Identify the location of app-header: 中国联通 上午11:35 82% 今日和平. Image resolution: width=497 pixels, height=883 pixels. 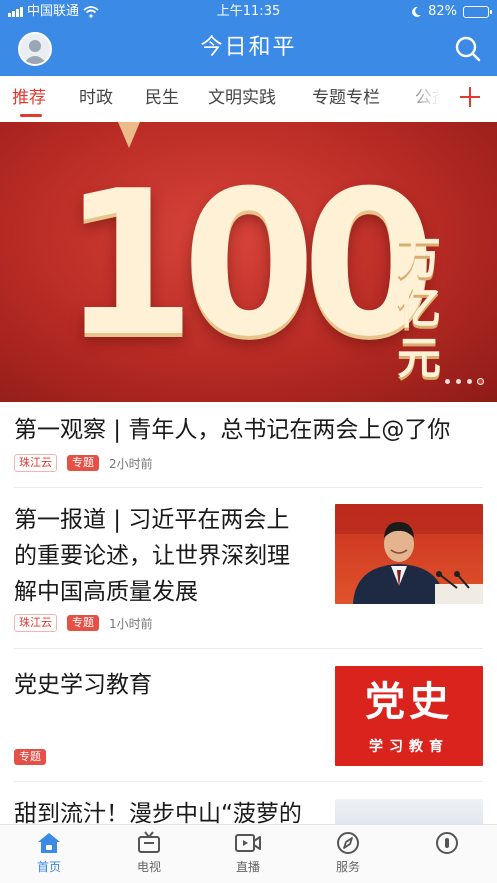
(248, 38).